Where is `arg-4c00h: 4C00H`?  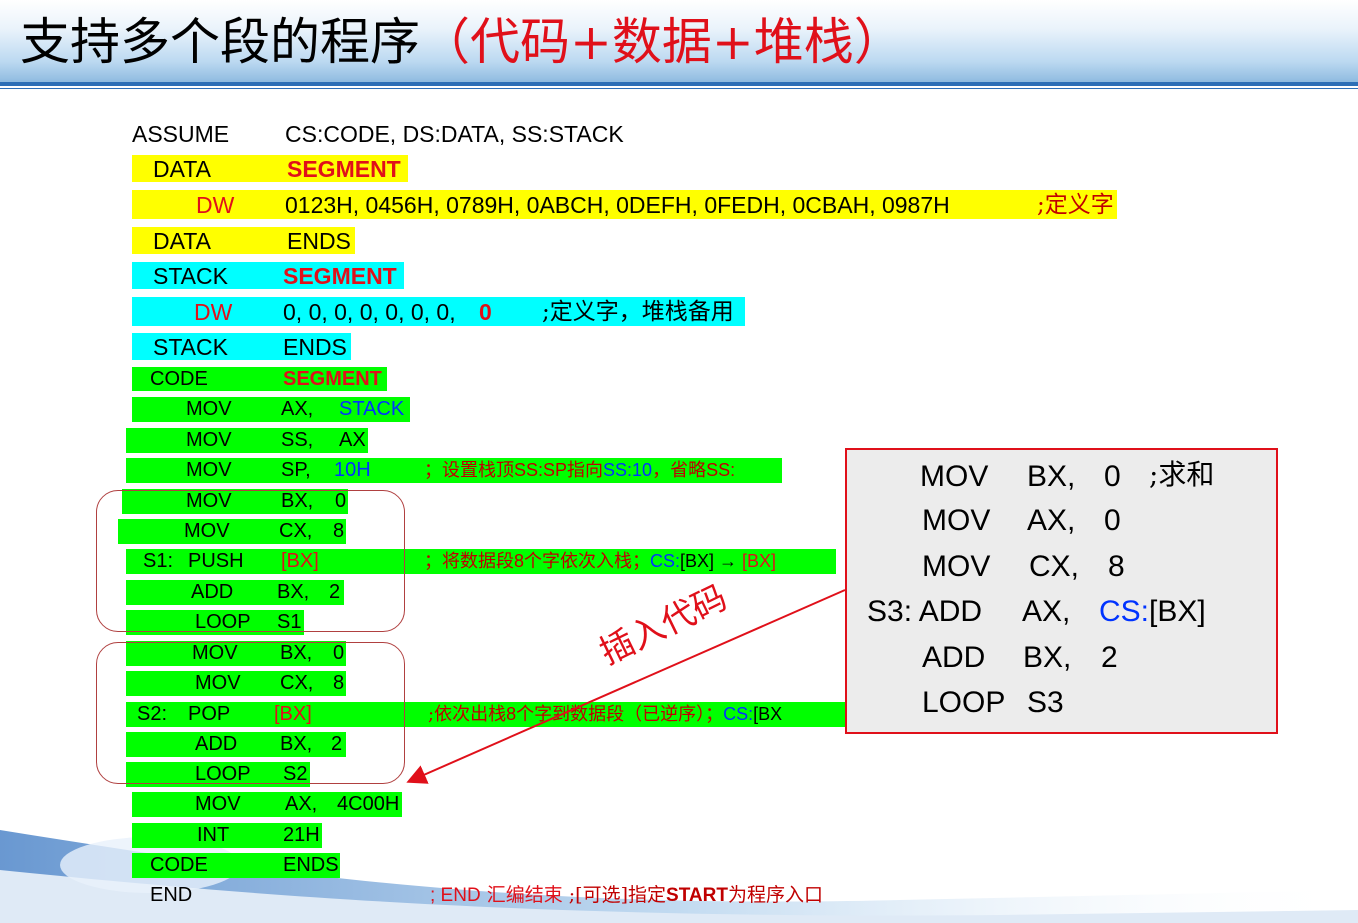 arg-4c00h: 4C00H is located at coordinates (368, 804).